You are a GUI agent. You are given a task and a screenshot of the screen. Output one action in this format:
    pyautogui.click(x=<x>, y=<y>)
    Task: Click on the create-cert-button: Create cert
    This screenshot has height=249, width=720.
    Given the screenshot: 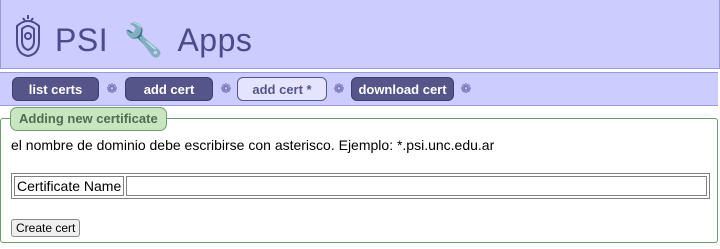 What is the action you would take?
    pyautogui.click(x=46, y=228)
    